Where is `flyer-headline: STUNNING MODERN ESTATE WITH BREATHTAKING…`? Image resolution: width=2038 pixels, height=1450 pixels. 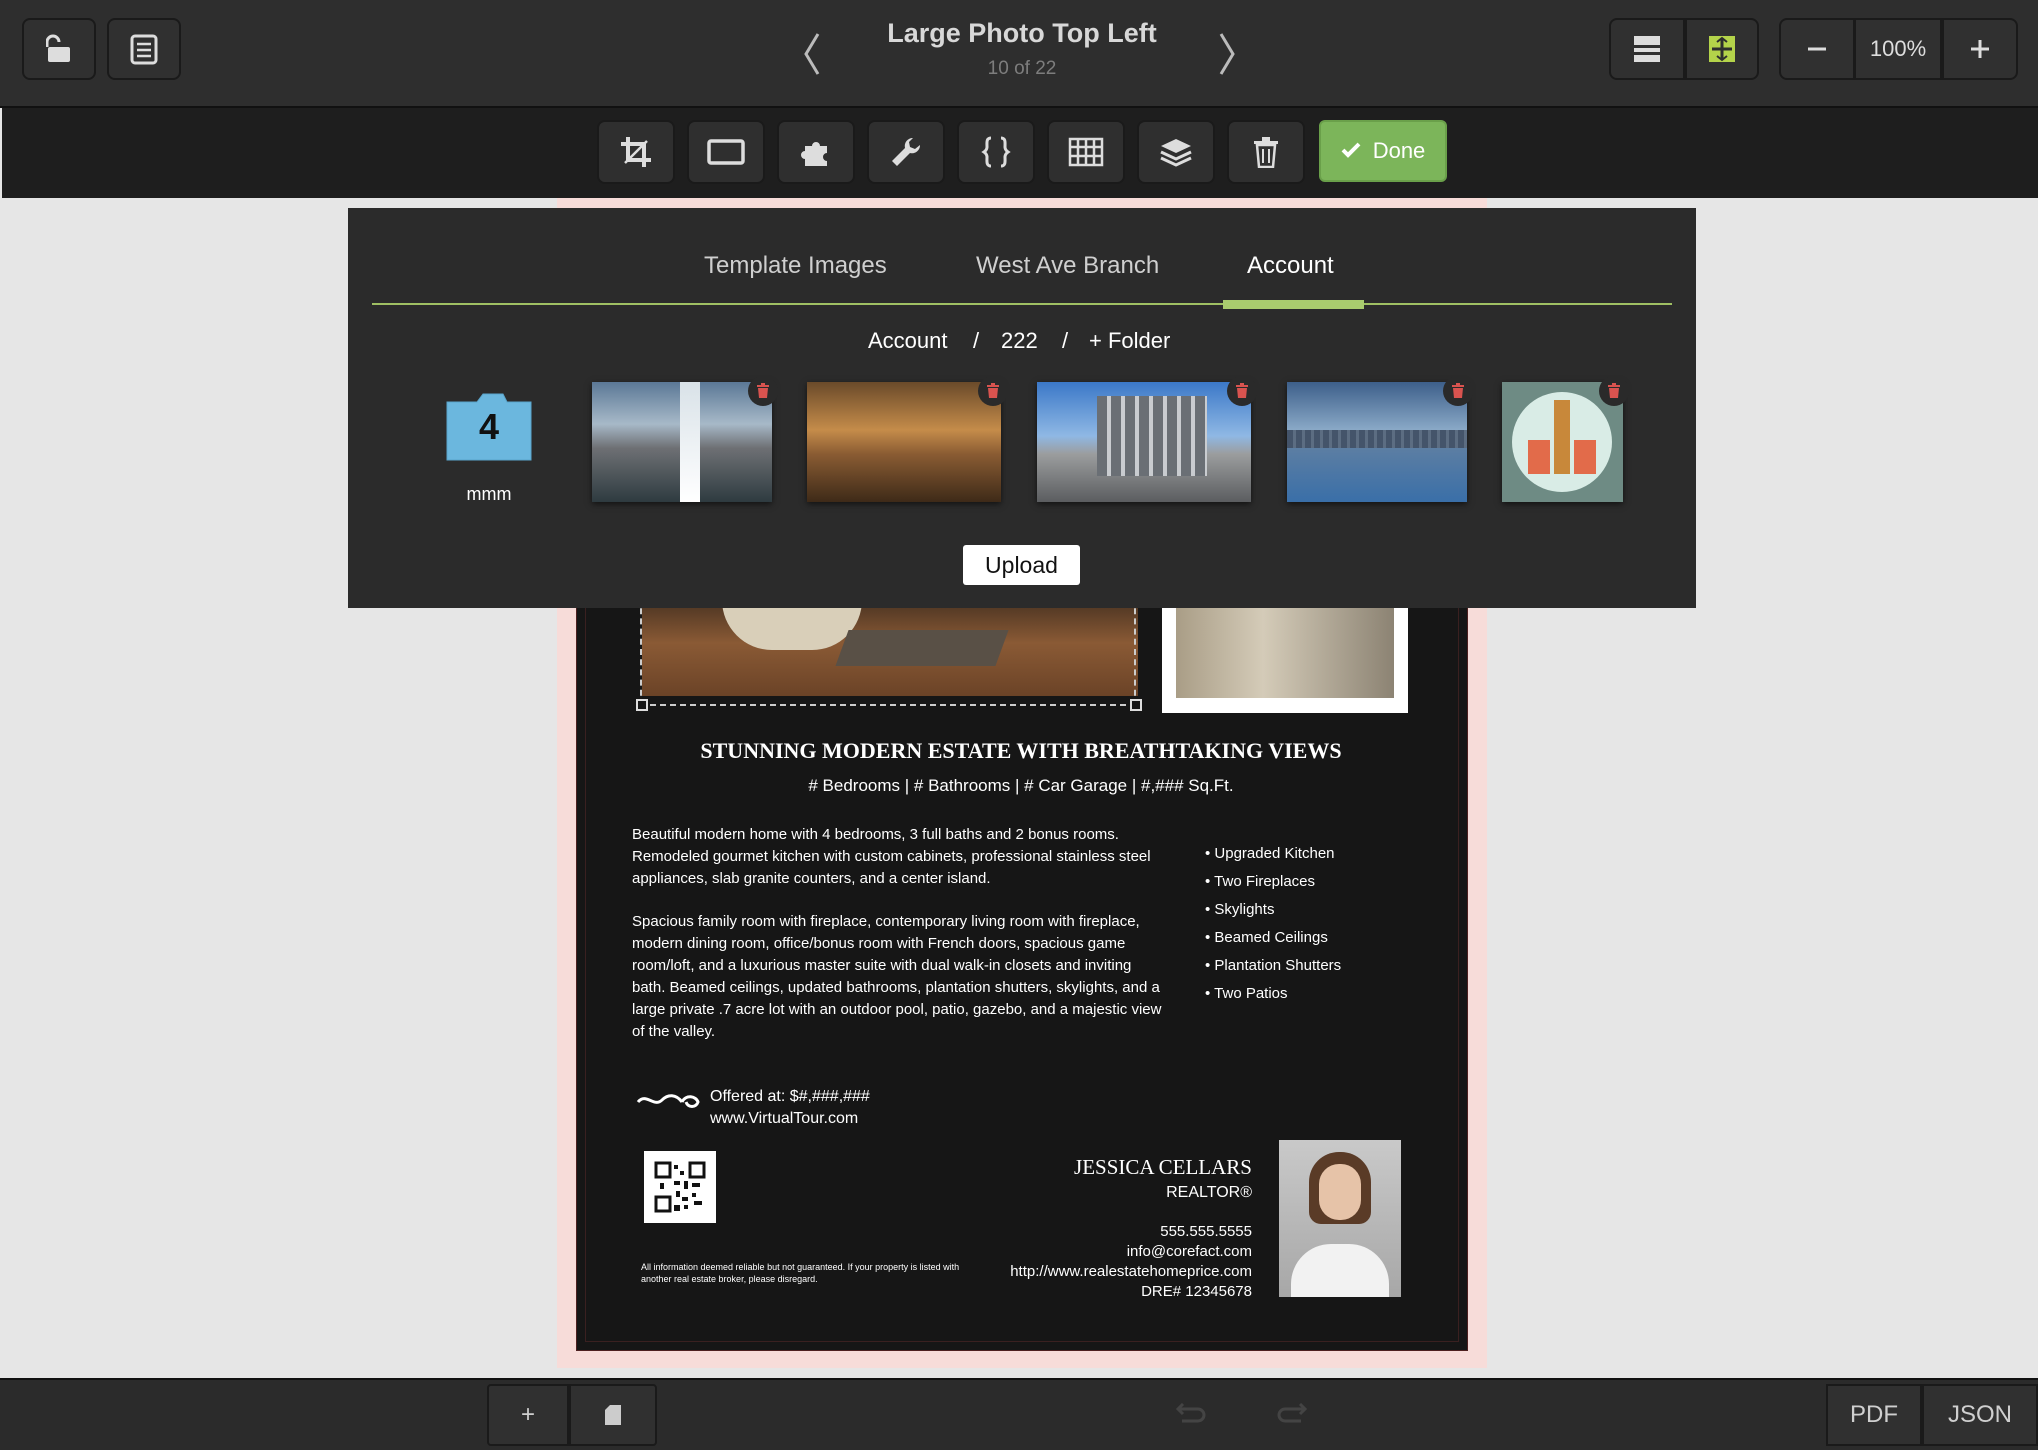 flyer-headline: STUNNING MODERN ESTATE WITH BREATHTAKING… is located at coordinates (1021, 750).